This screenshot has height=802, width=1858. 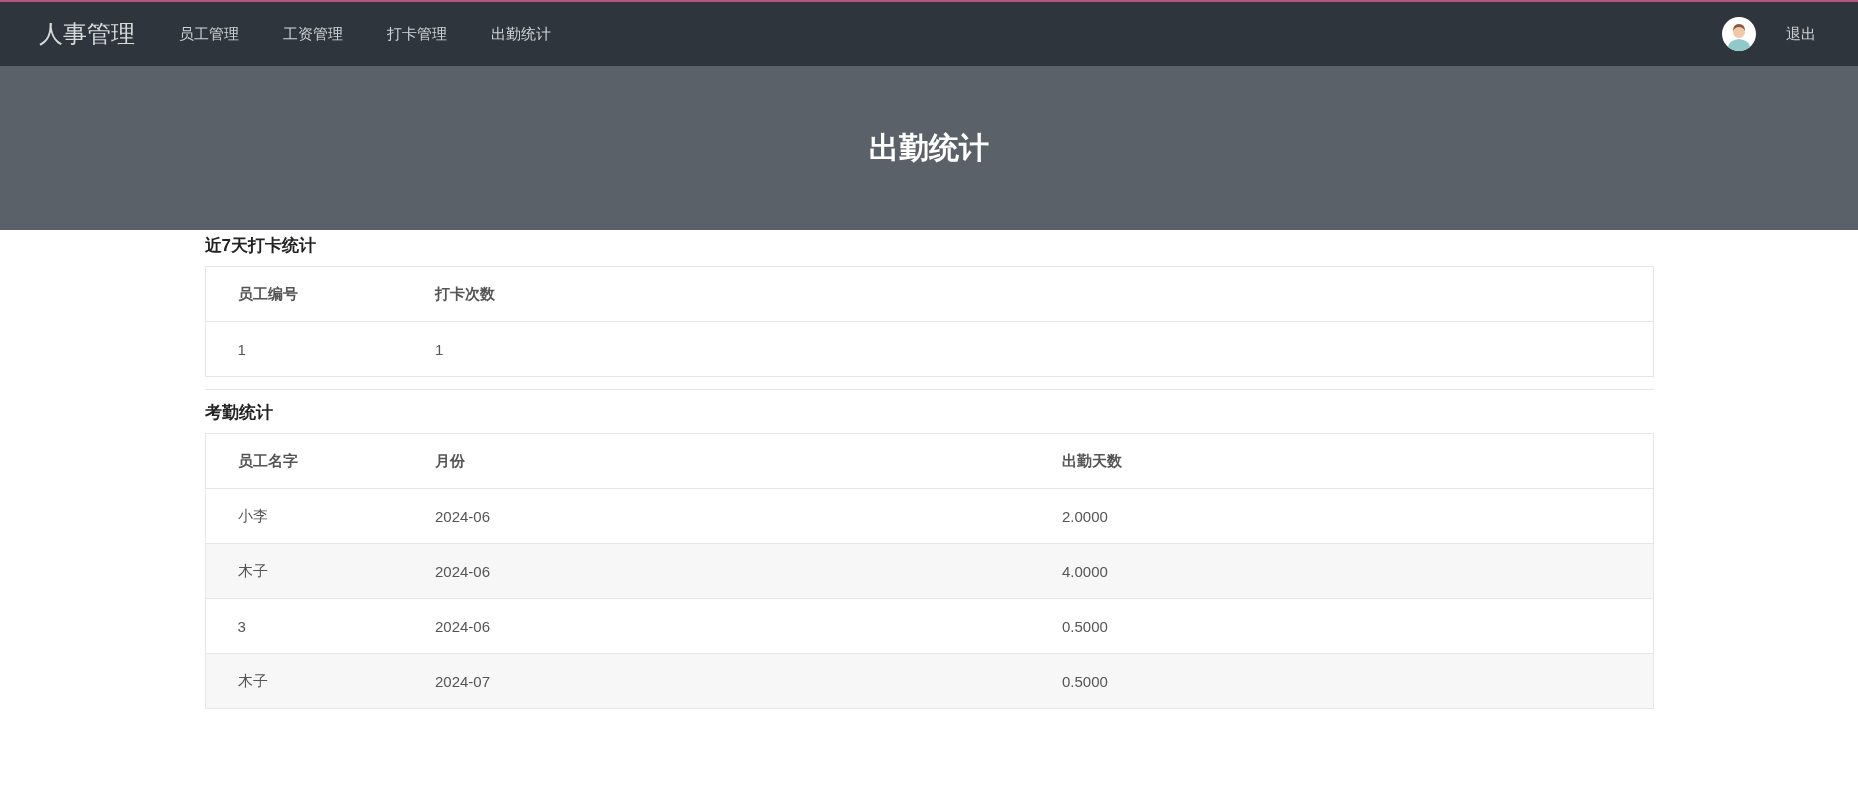 What do you see at coordinates (304, 294) in the screenshot?
I see `column-header: 员工编号` at bounding box center [304, 294].